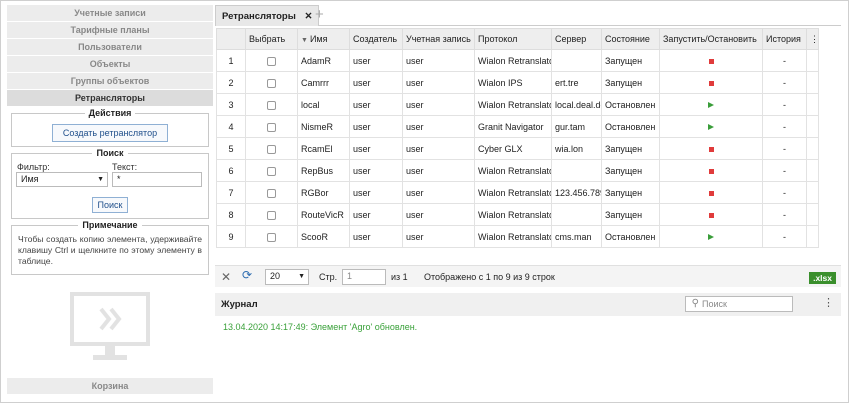 Image resolution: width=849 pixels, height=403 pixels. I want to click on column-header-label: Имя, so click(318, 39).